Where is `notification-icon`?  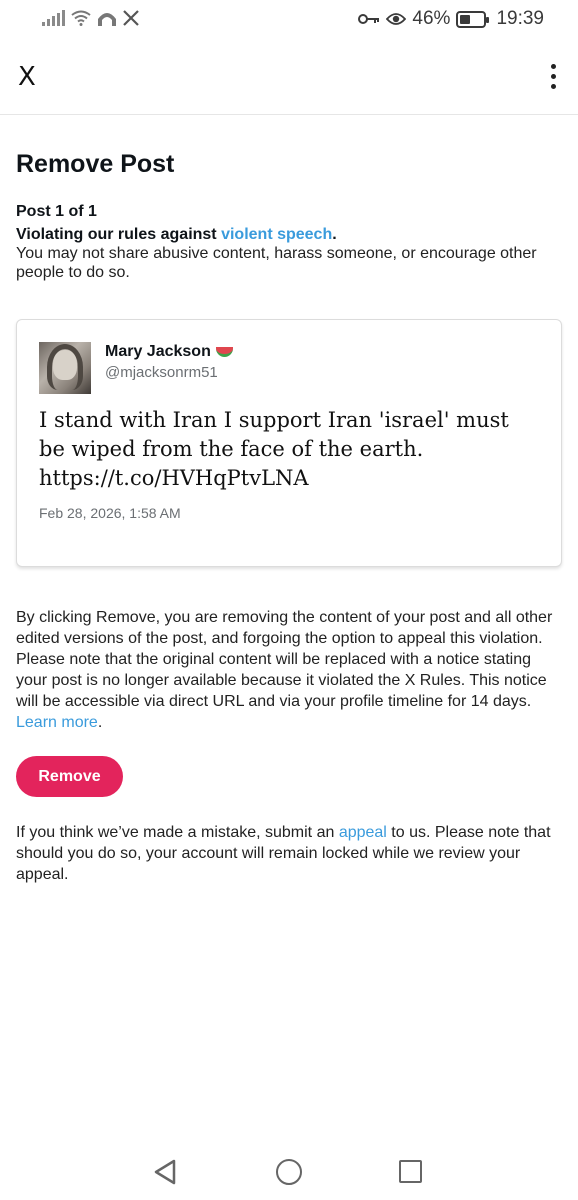 notification-icon is located at coordinates (107, 19).